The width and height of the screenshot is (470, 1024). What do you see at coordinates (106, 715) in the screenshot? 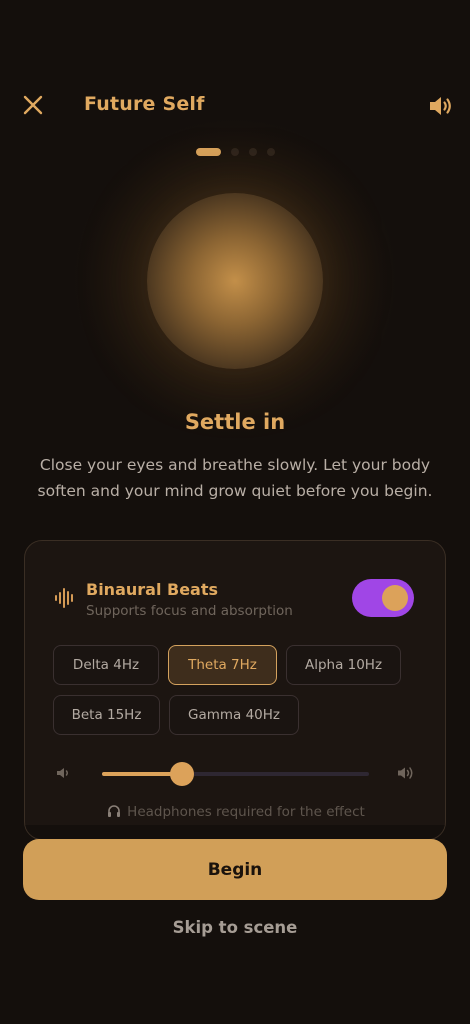
I see `frequency-chip-beta: Beta 15Hz` at bounding box center [106, 715].